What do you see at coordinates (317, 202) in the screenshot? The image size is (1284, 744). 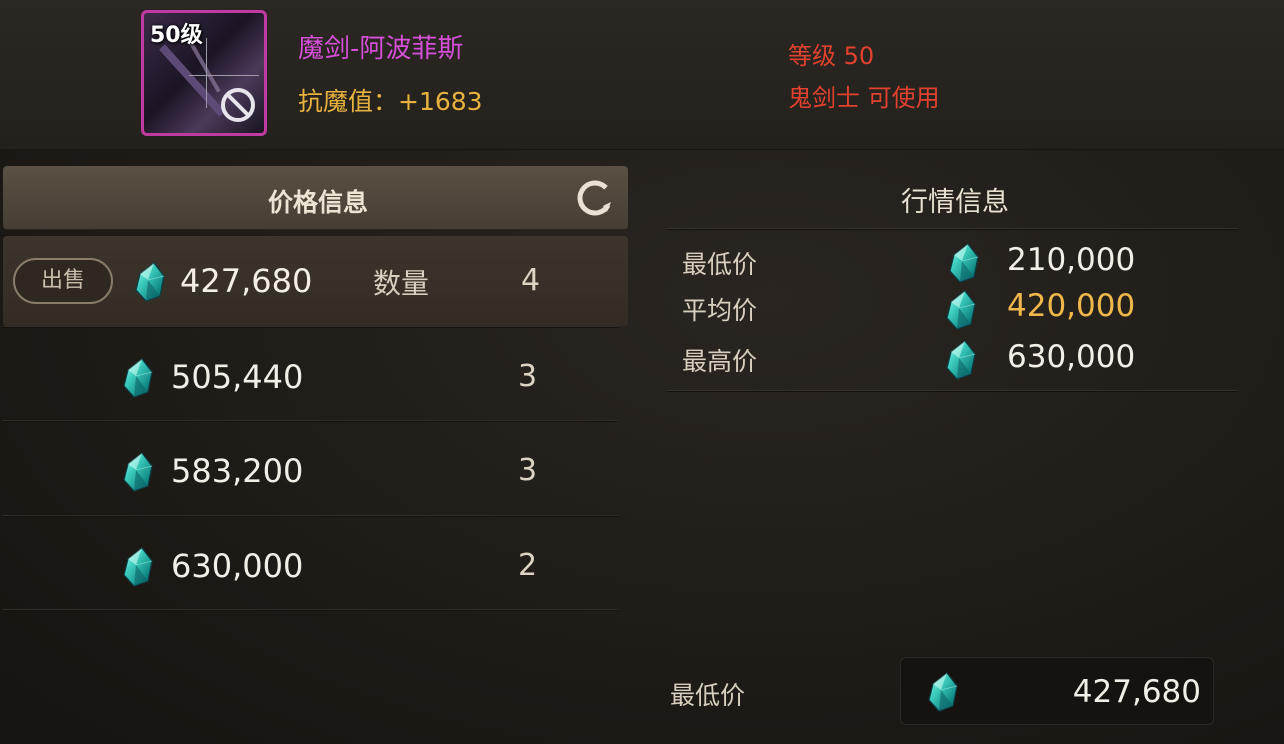 I see `price-panel-title: 价格信息` at bounding box center [317, 202].